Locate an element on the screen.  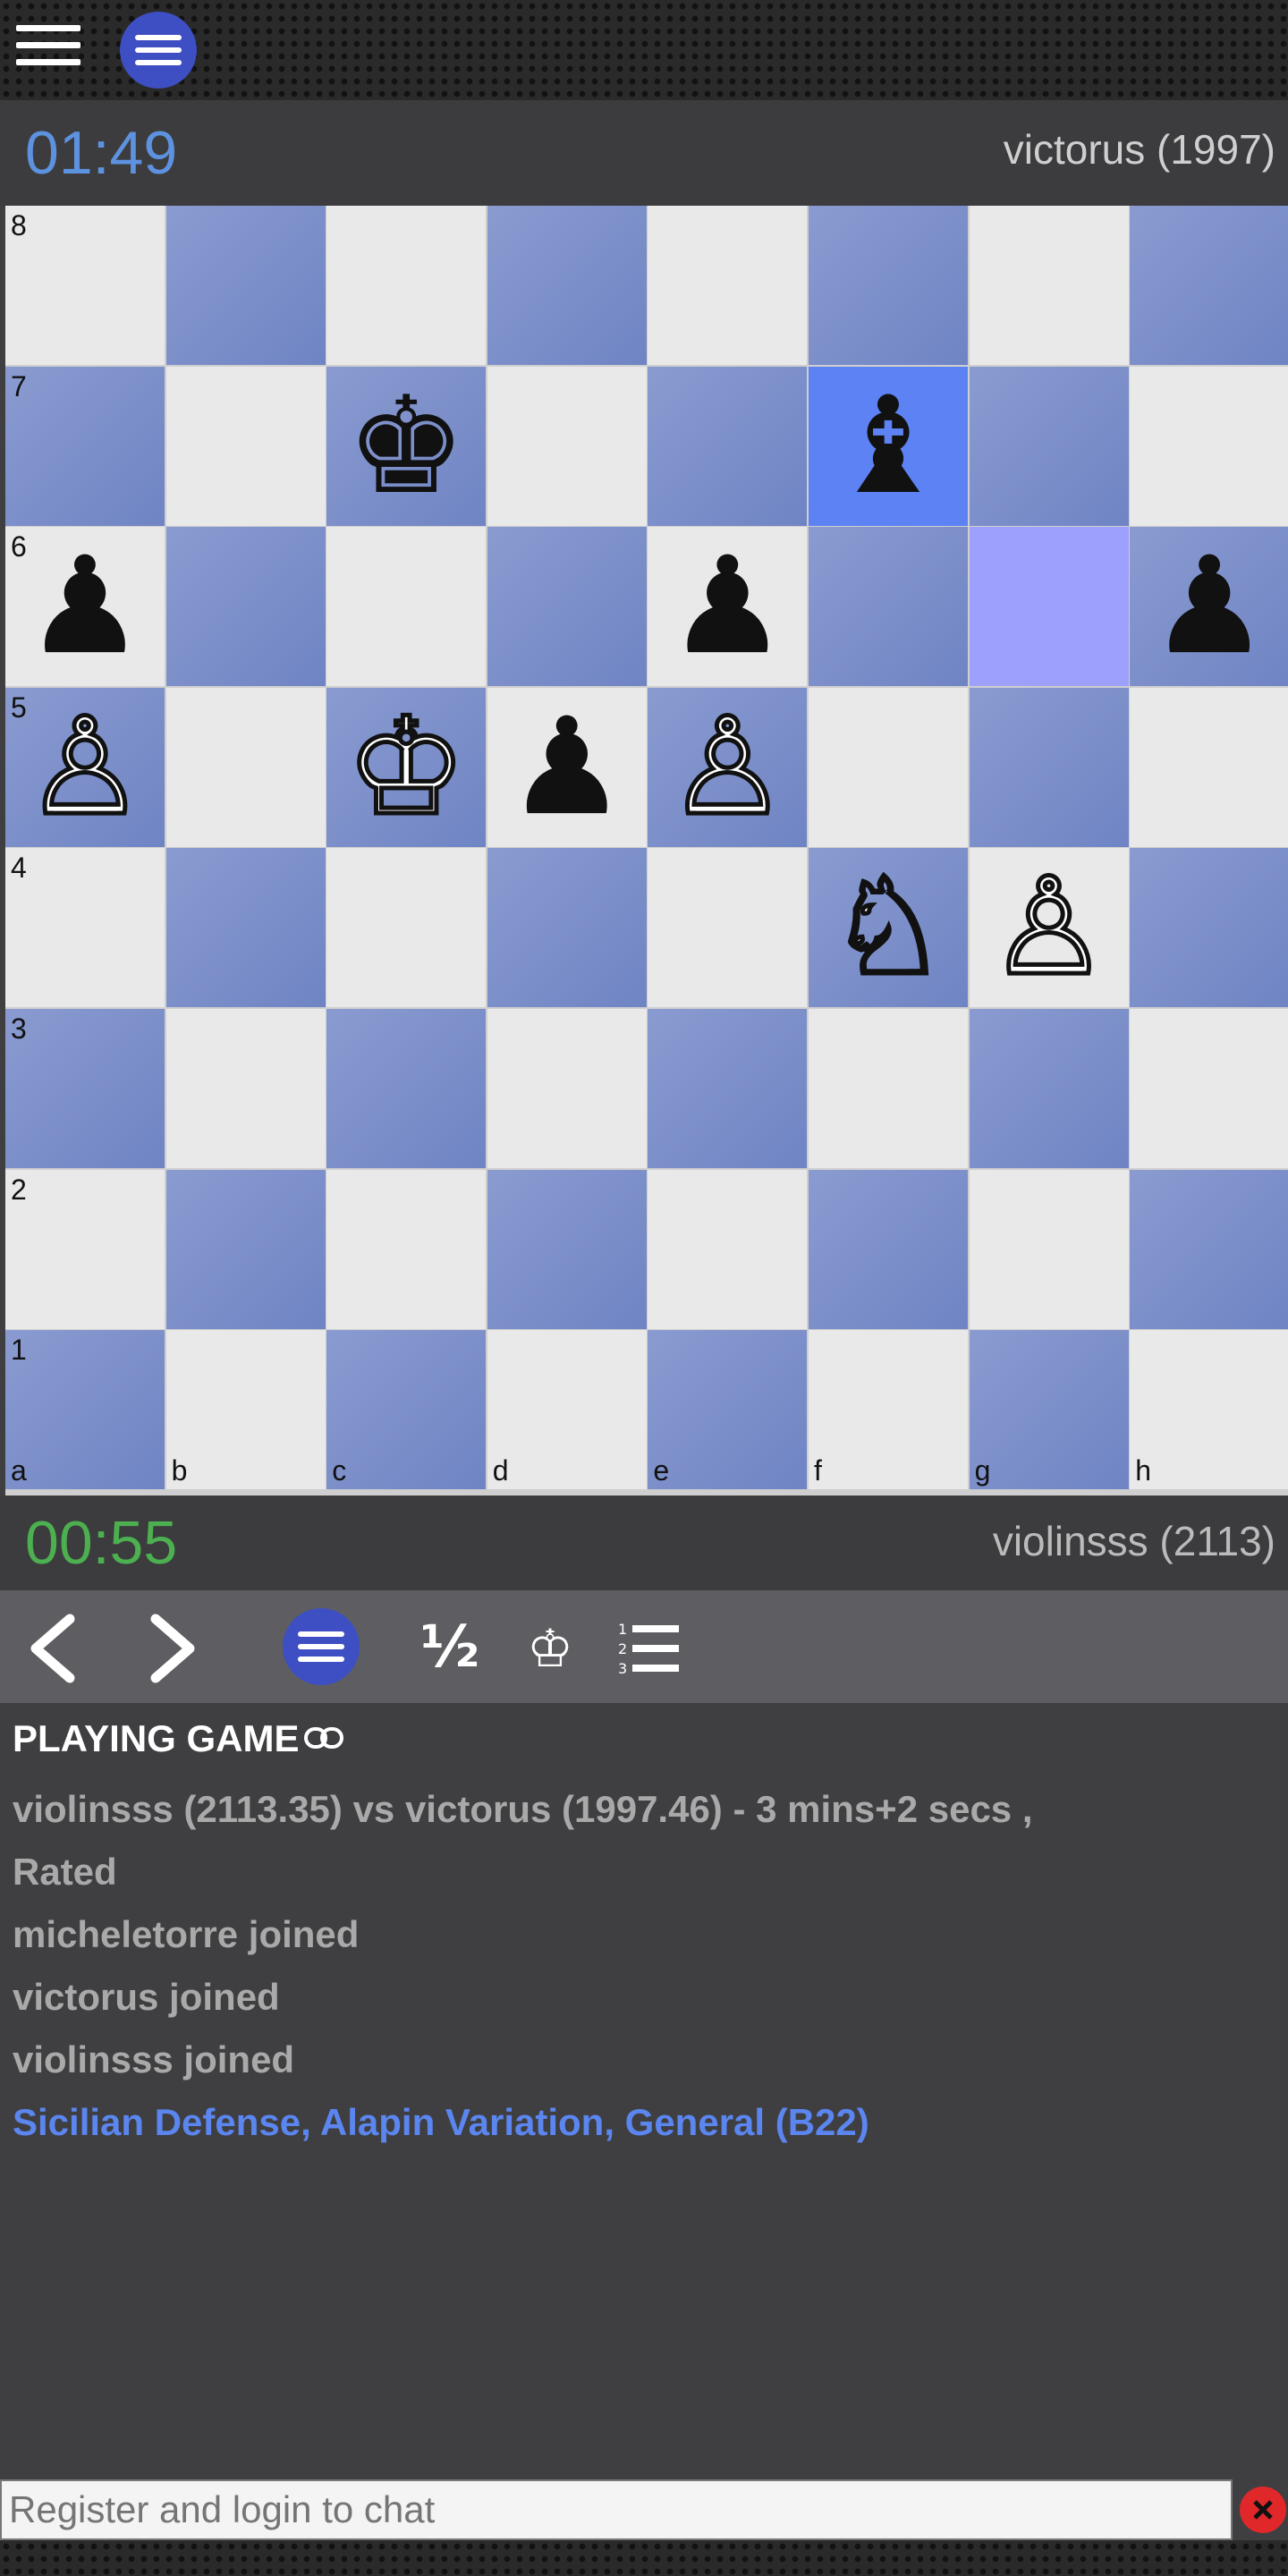
square-g7 is located at coordinates (1049, 446).